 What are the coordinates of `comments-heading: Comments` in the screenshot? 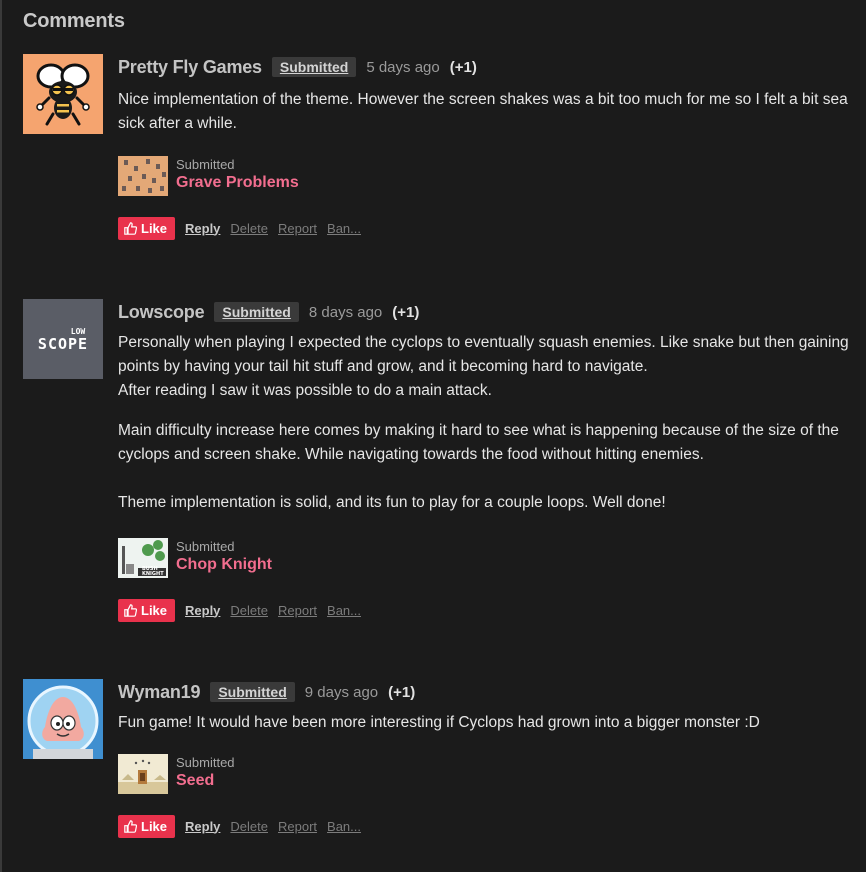 It's located at (74, 21).